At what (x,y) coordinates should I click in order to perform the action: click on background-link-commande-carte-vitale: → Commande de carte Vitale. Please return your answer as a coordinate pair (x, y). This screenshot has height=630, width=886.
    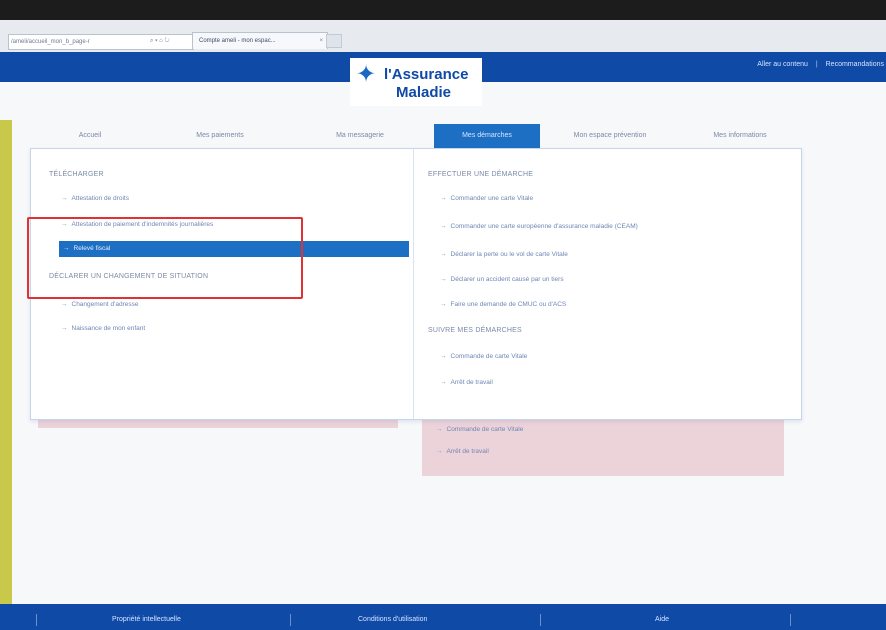
    Looking at the image, I should click on (479, 429).